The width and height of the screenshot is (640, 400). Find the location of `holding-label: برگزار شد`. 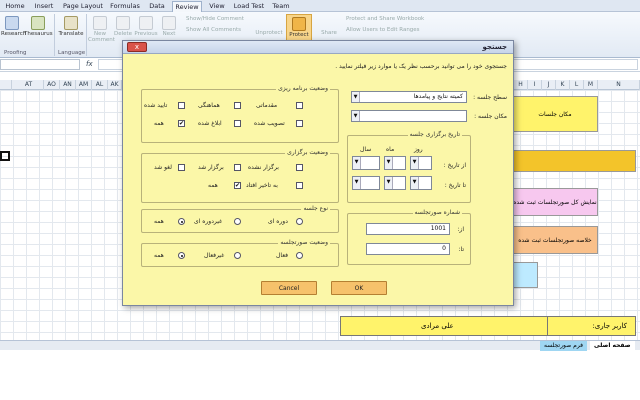

holding-label: برگزار شد is located at coordinates (211, 167).